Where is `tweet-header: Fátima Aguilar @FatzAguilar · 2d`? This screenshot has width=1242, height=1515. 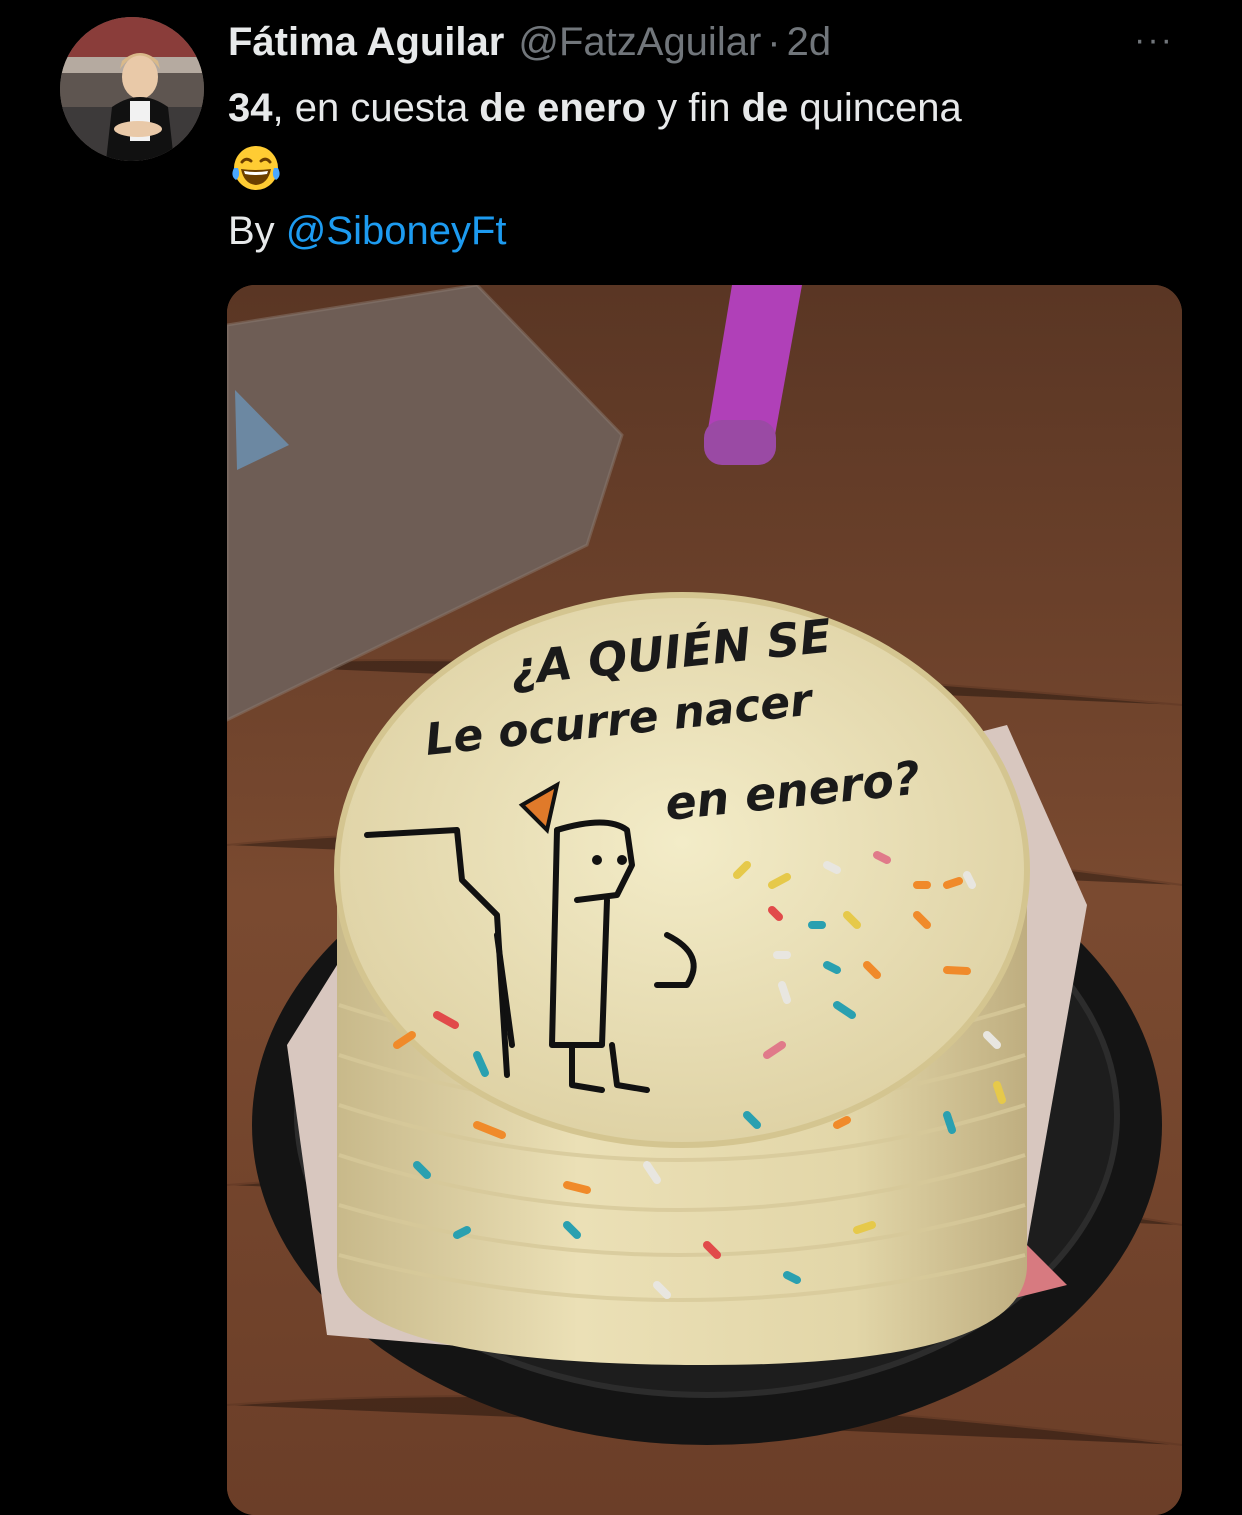
tweet-header: Fátima Aguilar @FatzAguilar · 2d is located at coordinates (529, 42).